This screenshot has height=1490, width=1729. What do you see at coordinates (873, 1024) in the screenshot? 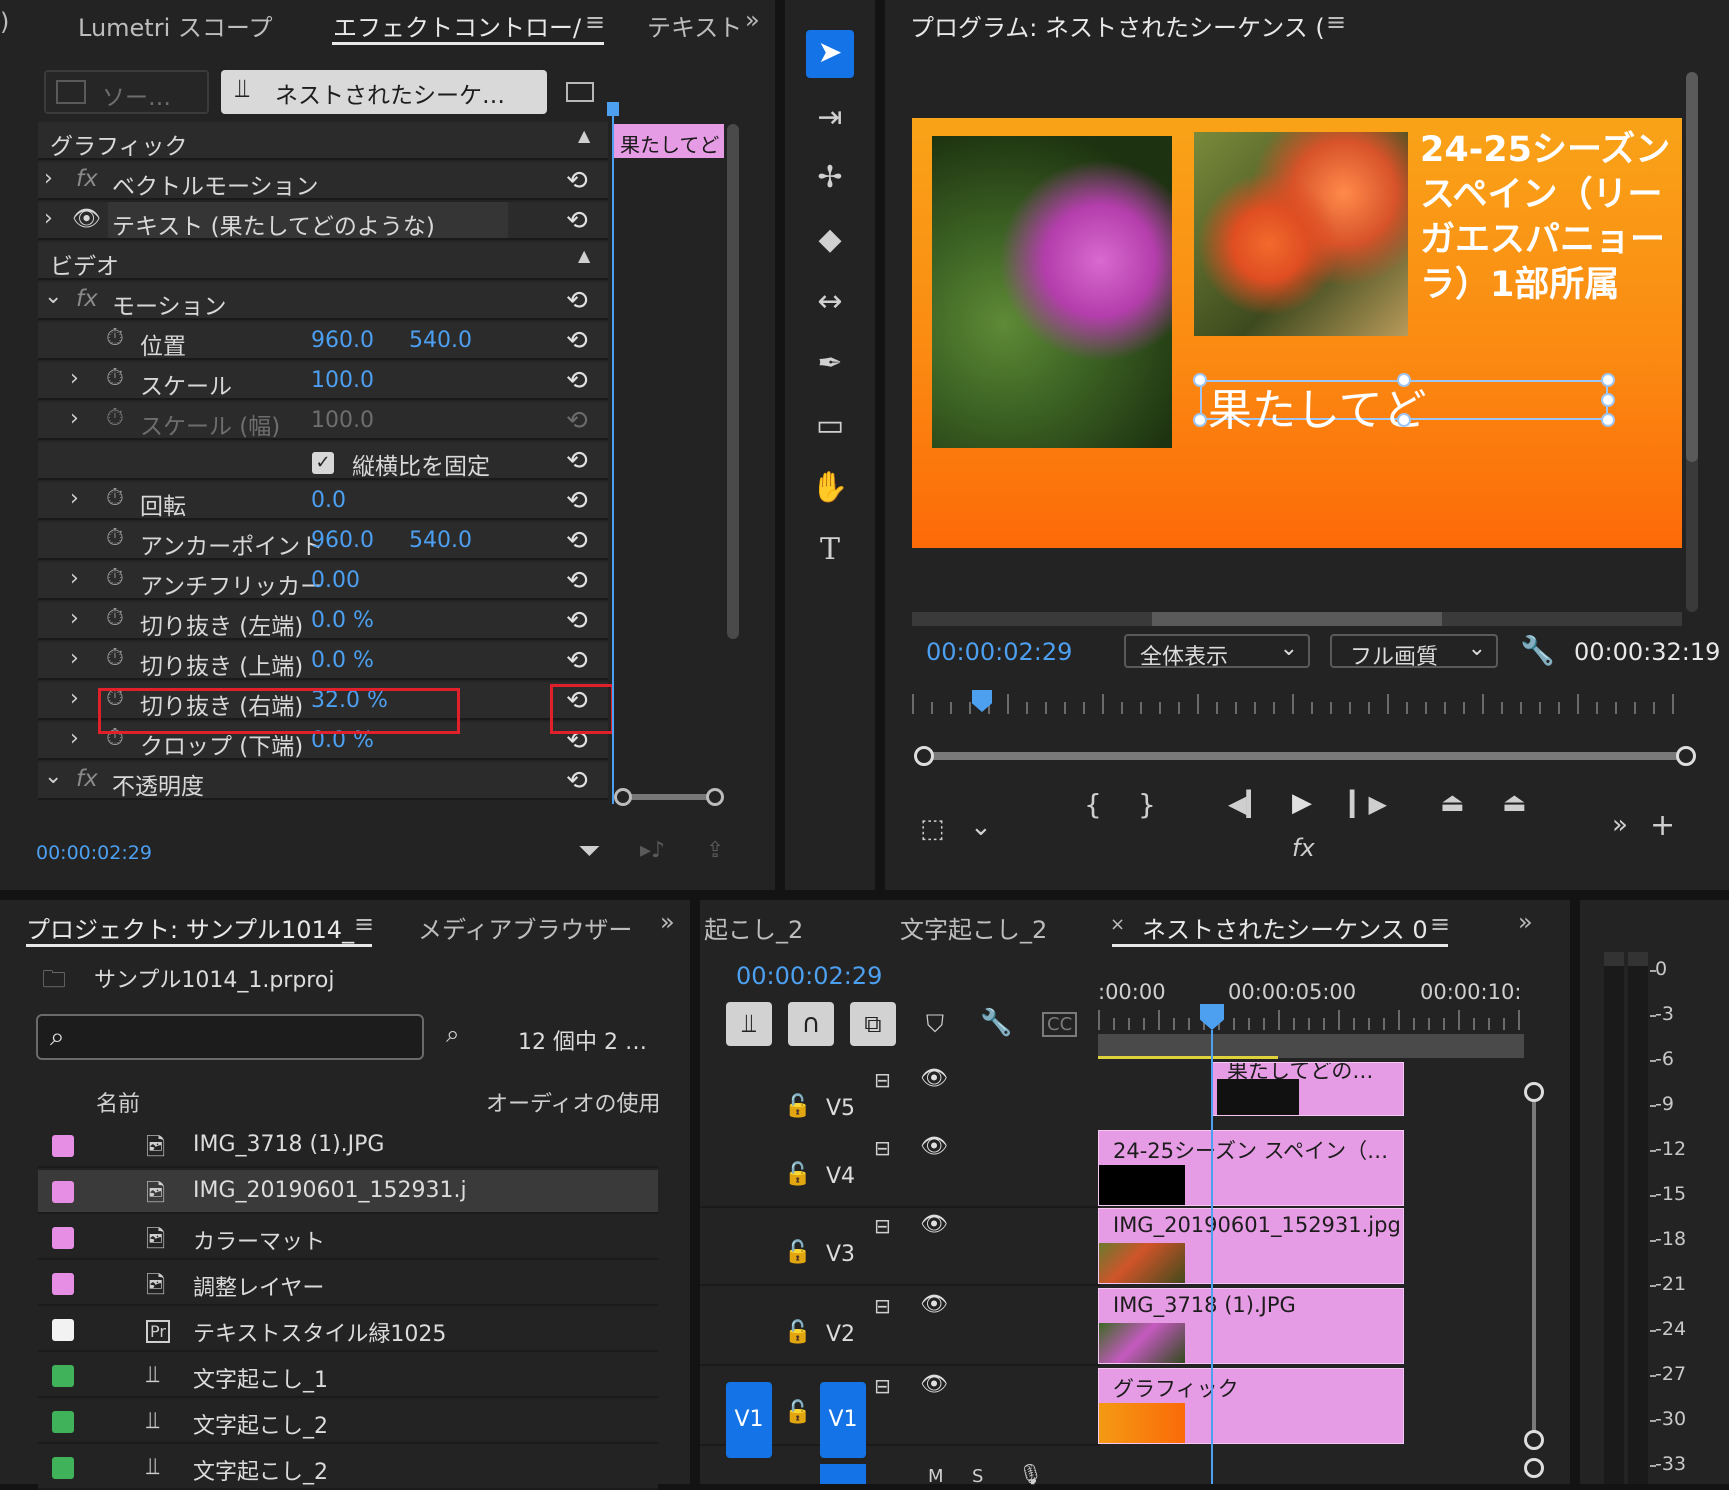
I see `linked-selection-icon: ⧉` at bounding box center [873, 1024].